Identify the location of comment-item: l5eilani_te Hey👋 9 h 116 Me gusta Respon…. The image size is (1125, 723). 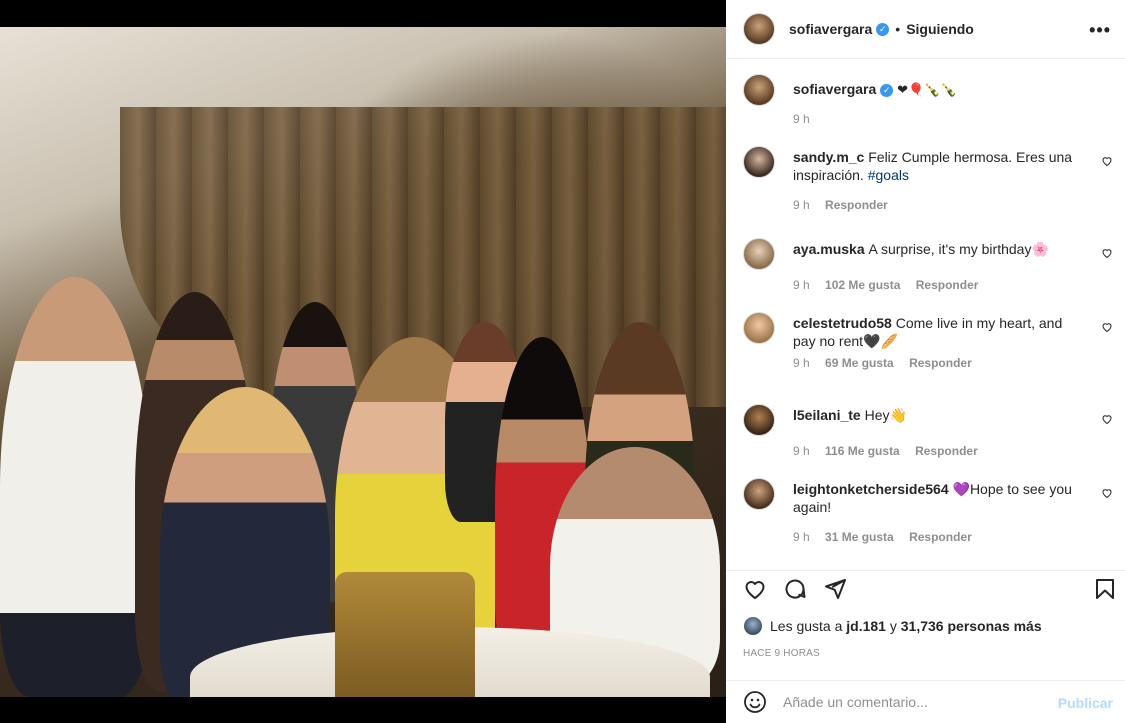
(928, 431).